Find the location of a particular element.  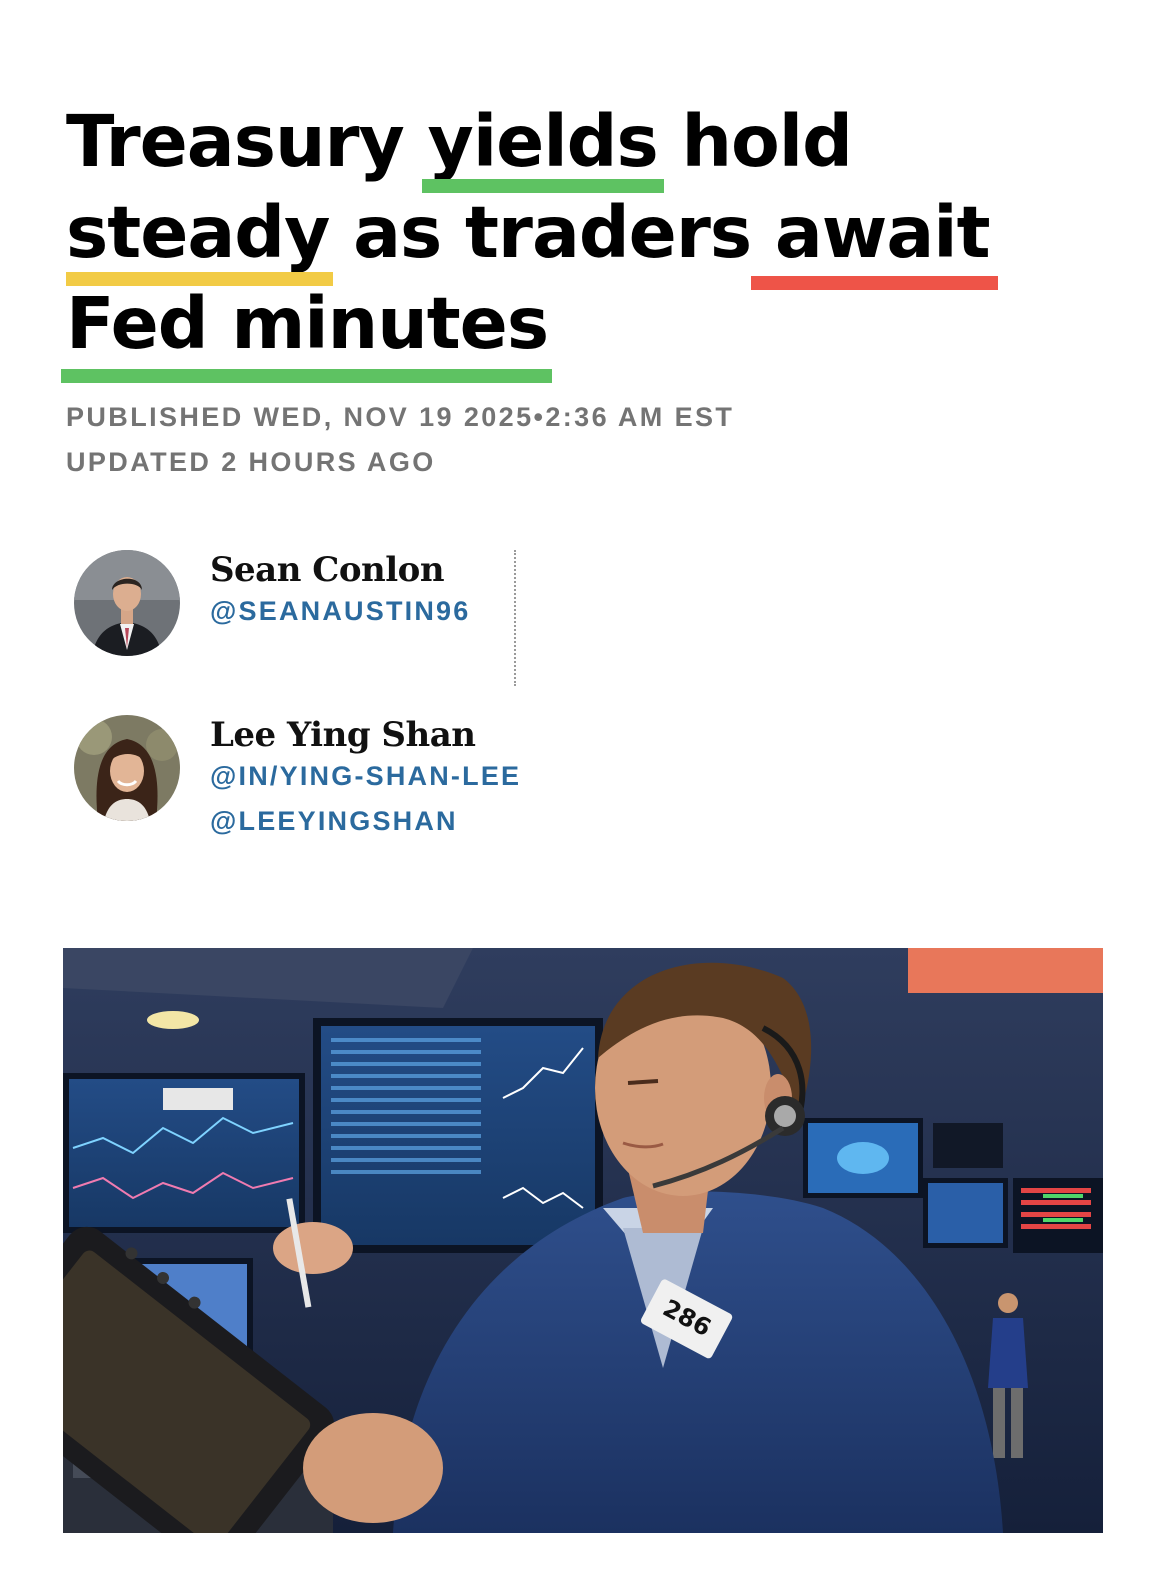

headline-word: as is located at coordinates (397, 232).